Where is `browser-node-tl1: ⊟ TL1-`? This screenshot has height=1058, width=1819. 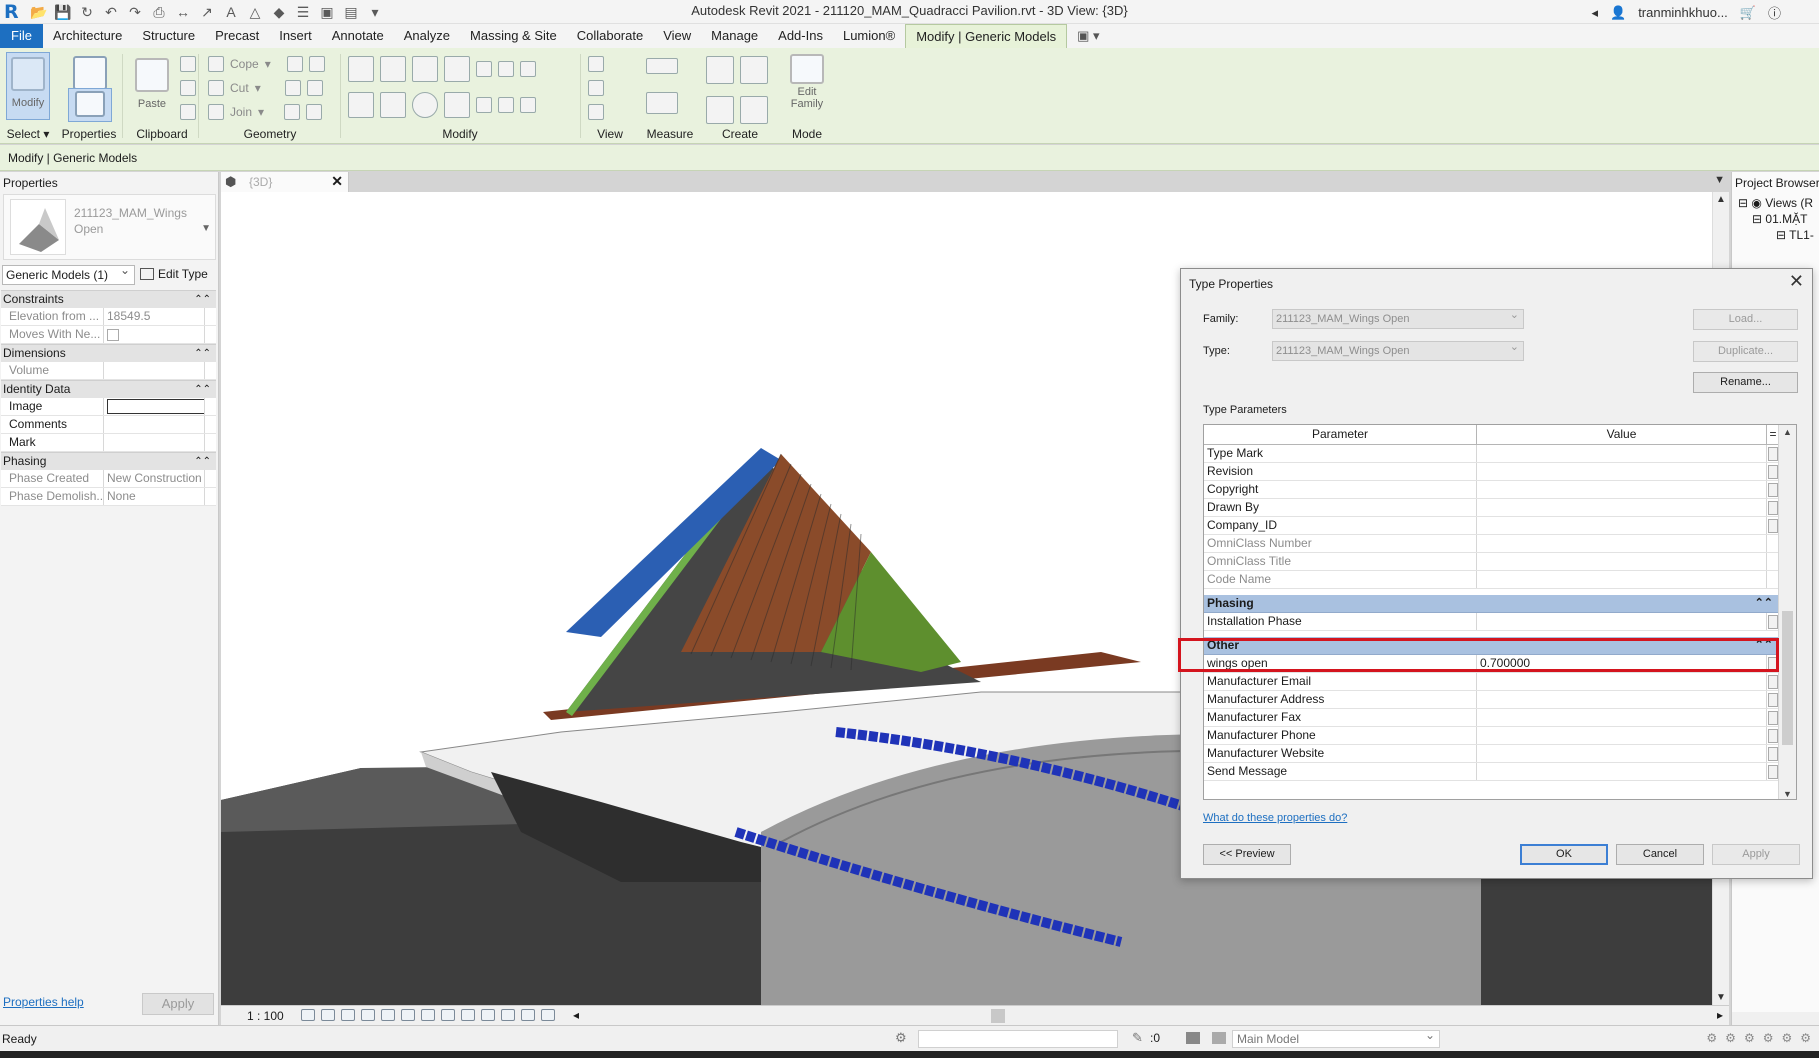 browser-node-tl1: ⊟ TL1- is located at coordinates (1795, 235).